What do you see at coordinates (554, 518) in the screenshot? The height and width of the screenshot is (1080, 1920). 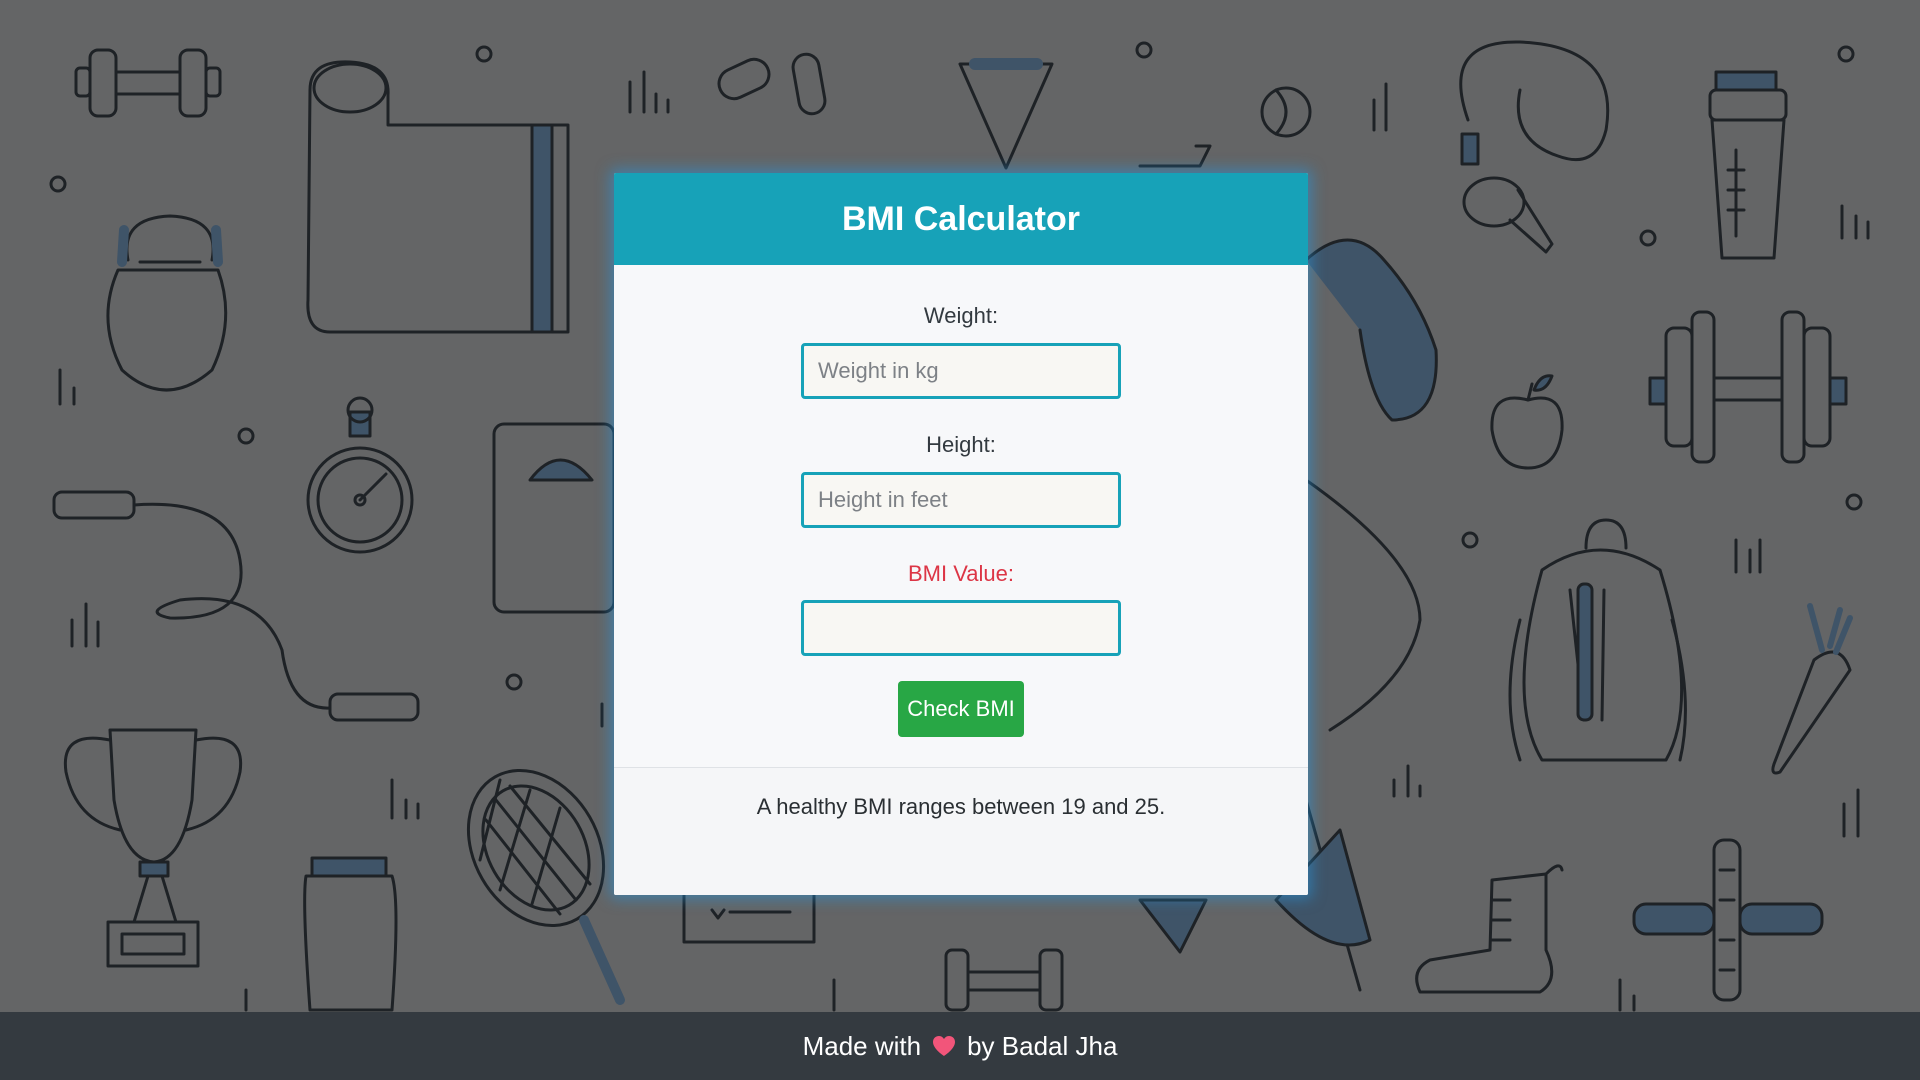 I see `scale-doodle` at bounding box center [554, 518].